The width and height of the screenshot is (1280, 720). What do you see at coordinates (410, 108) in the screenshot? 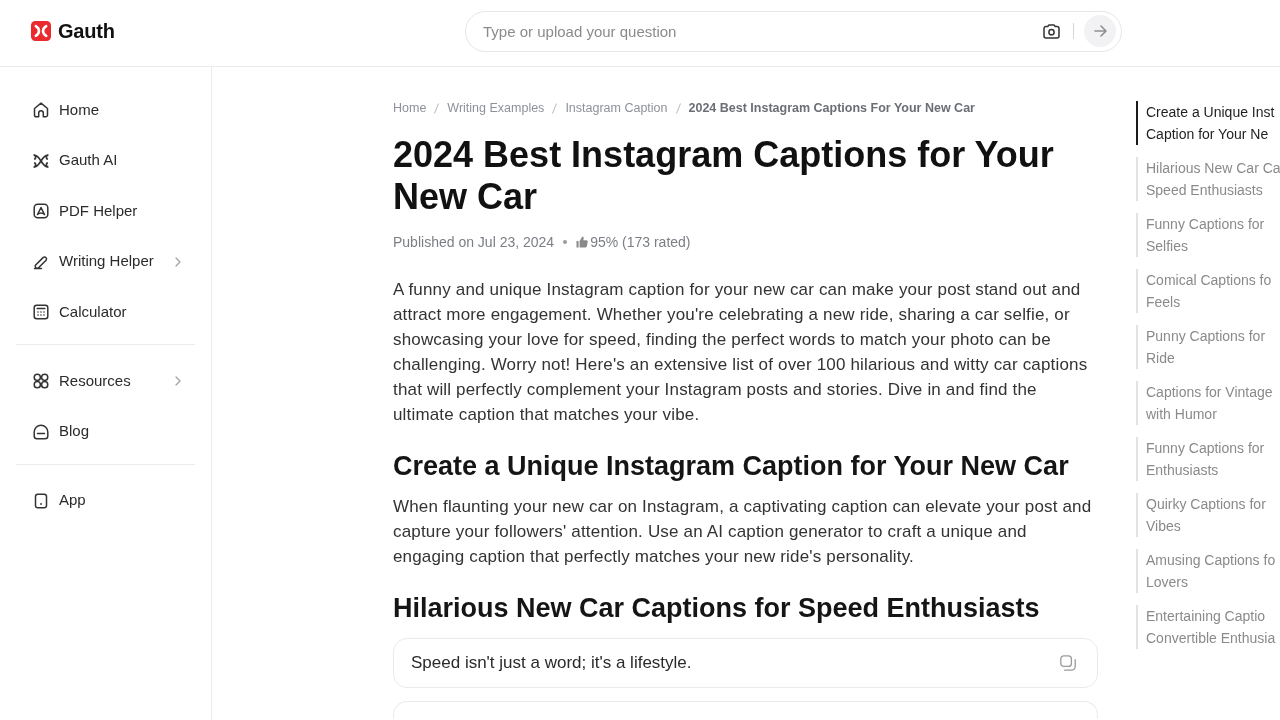
I see `breadcrumb-link: Home` at bounding box center [410, 108].